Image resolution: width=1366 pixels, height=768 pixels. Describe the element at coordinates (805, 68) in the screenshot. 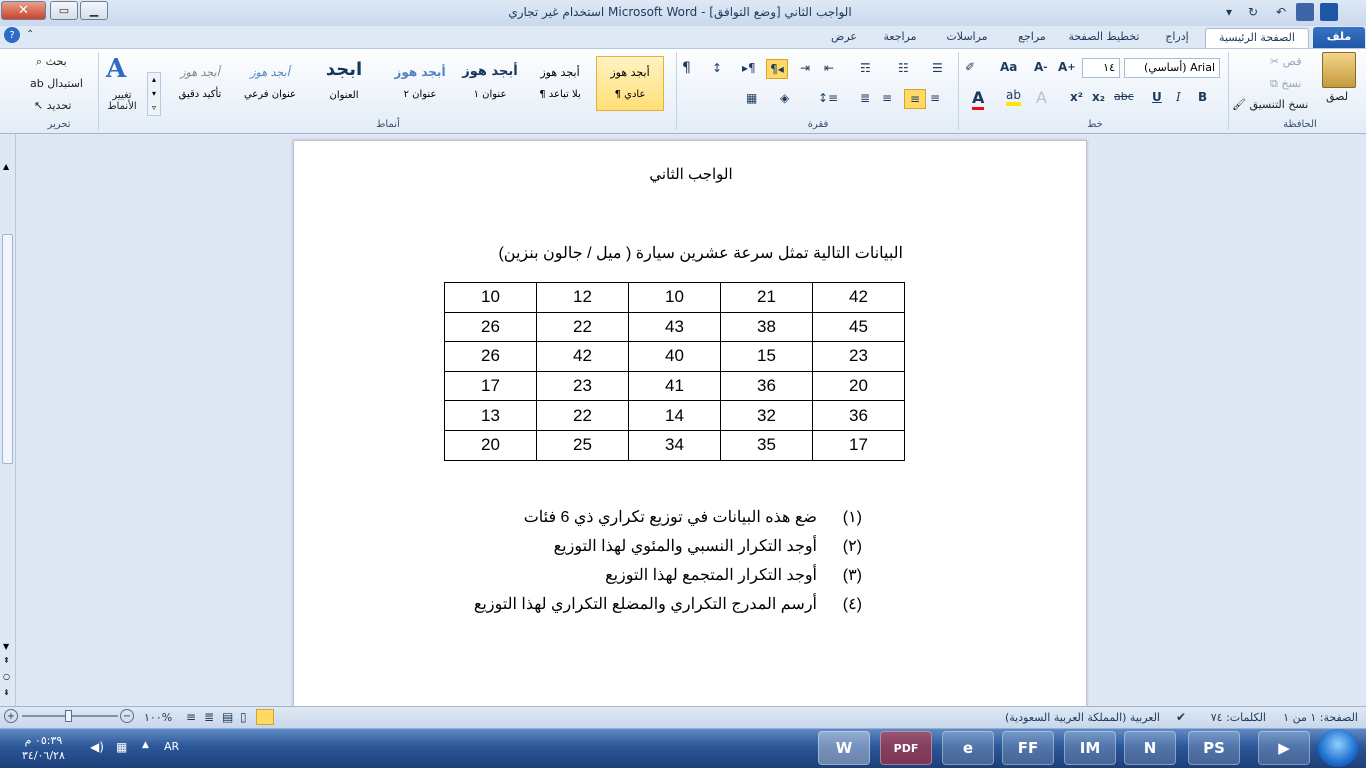

I see `increase-indent-icon: ⇥` at that location.